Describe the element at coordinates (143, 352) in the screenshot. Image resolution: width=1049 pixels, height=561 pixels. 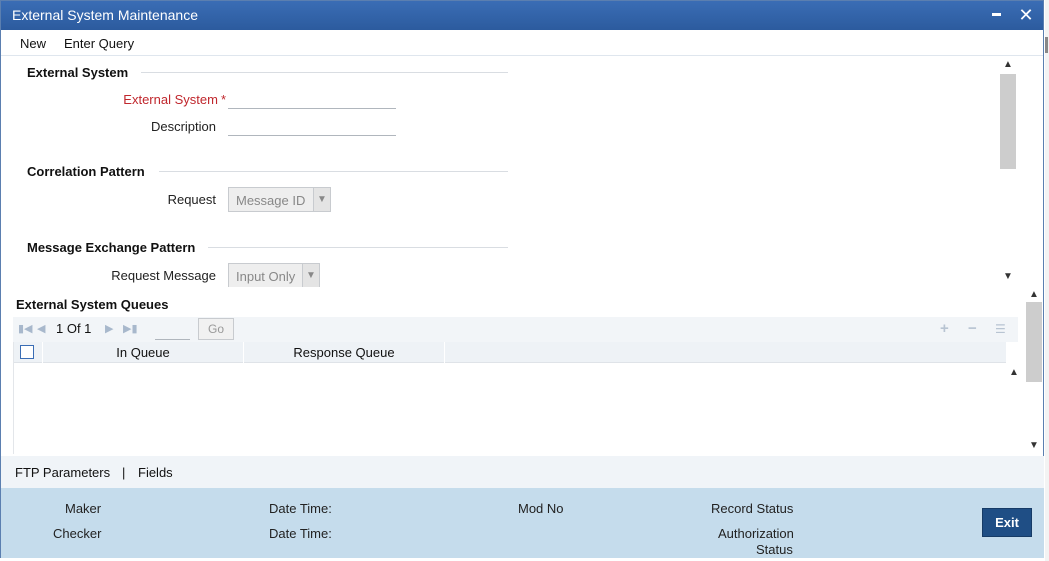
I see `in-queue-column-header: In Queue` at that location.